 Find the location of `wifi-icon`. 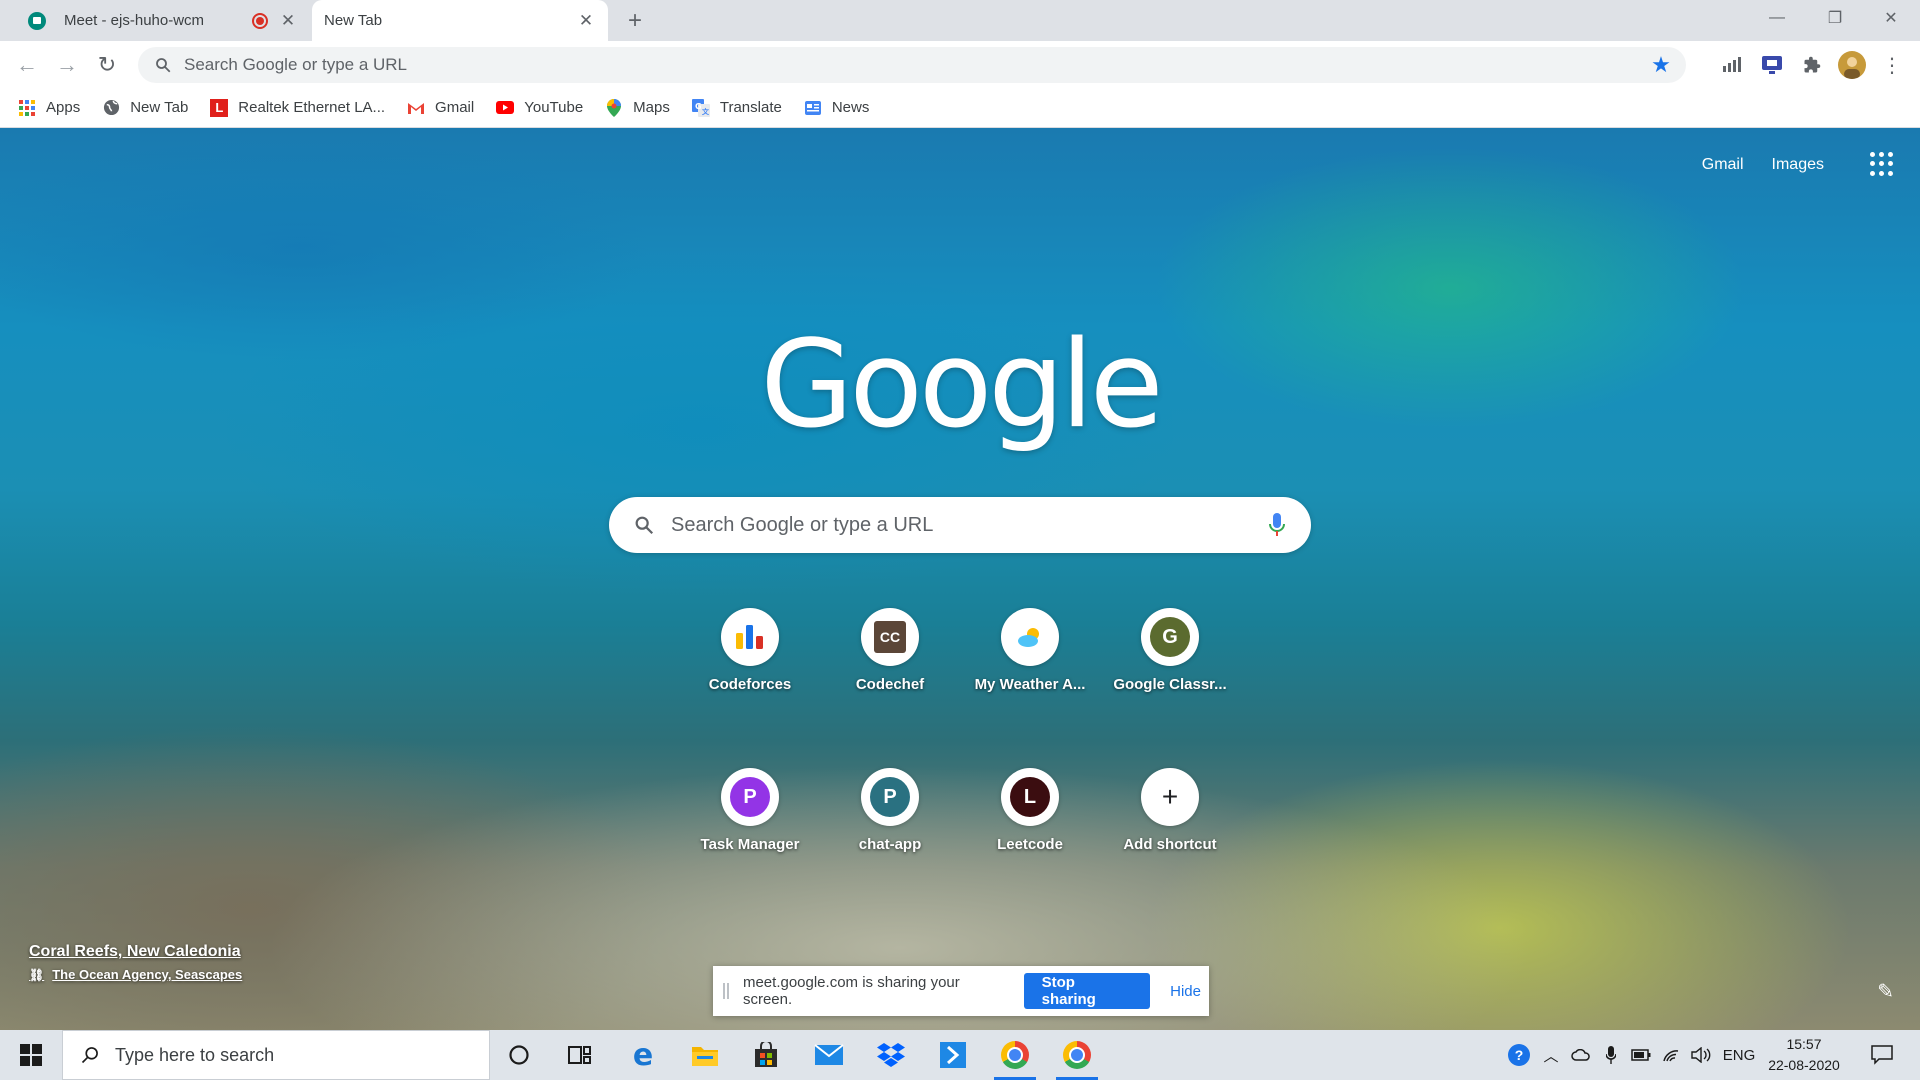

wifi-icon is located at coordinates (1671, 1055).